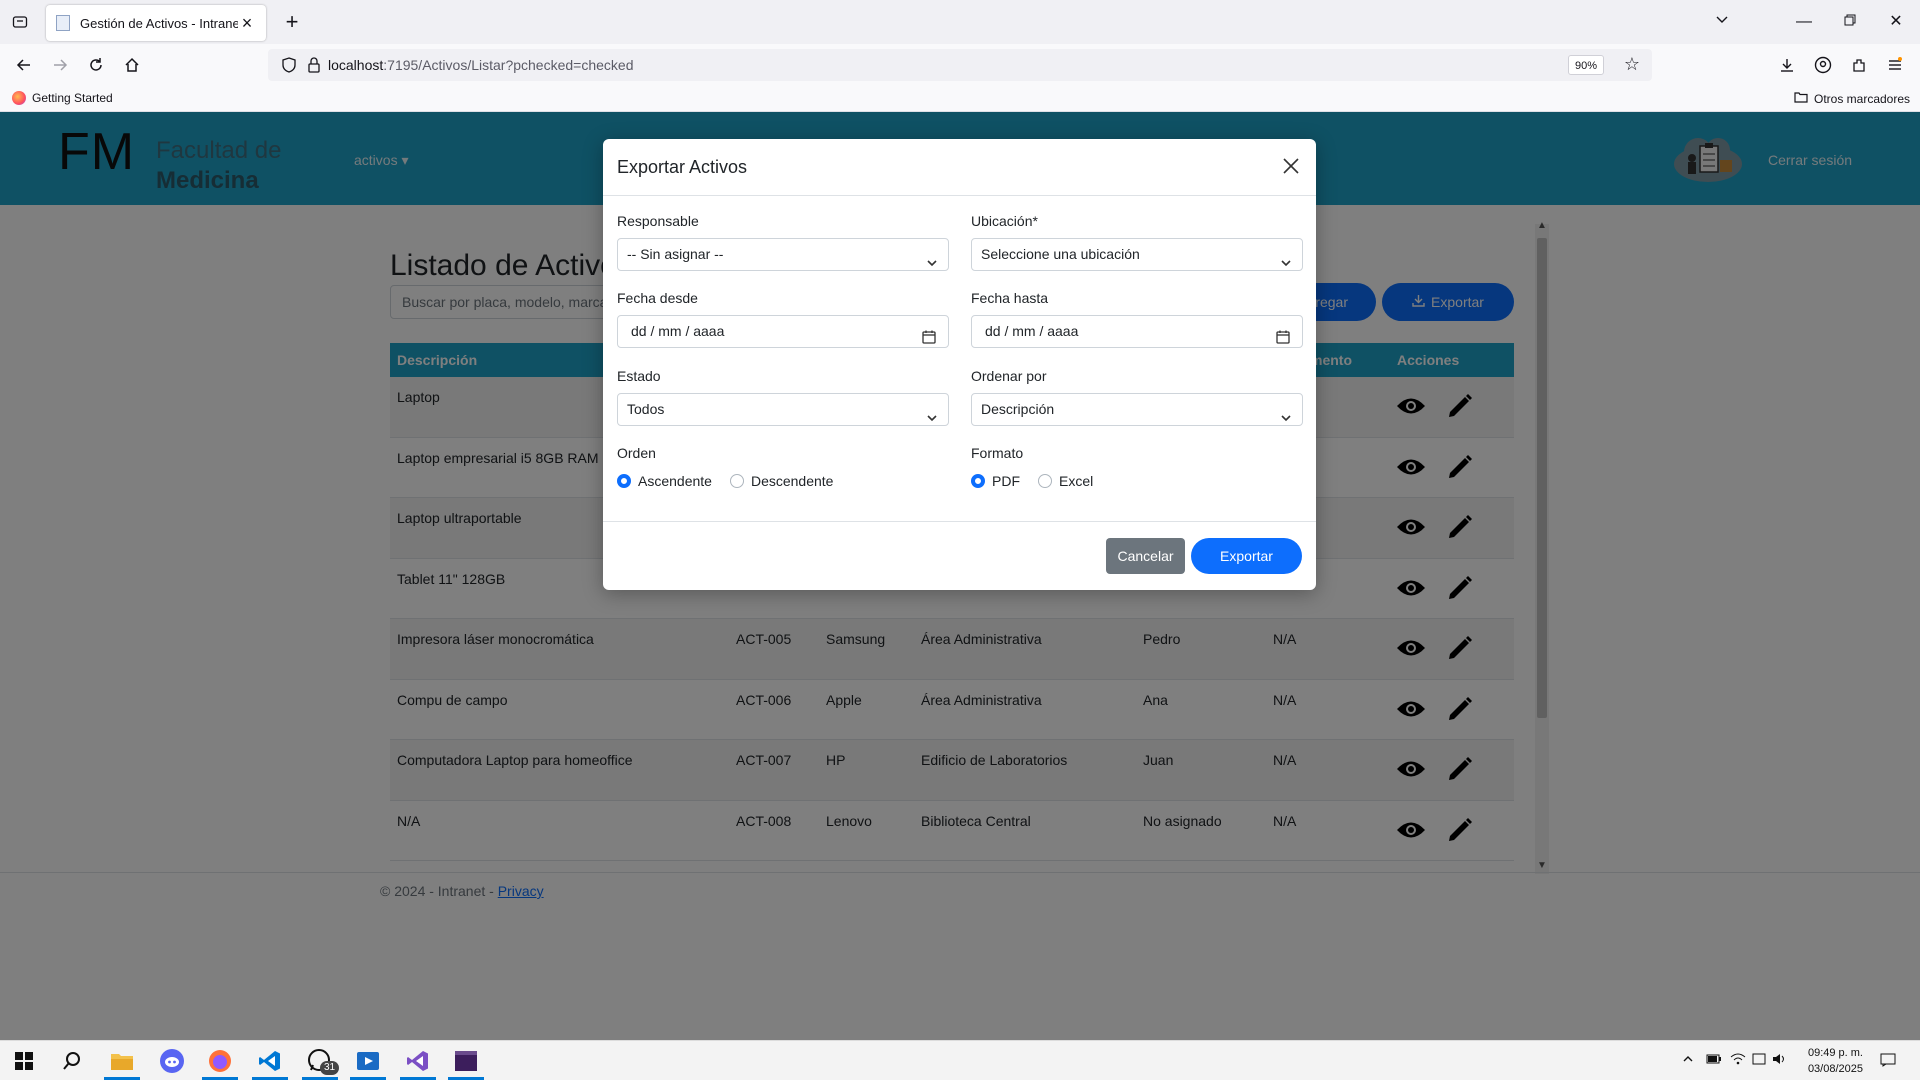 This screenshot has width=1920, height=1080. What do you see at coordinates (675, 481) in the screenshot?
I see `orden-asc-label: Ascendente` at bounding box center [675, 481].